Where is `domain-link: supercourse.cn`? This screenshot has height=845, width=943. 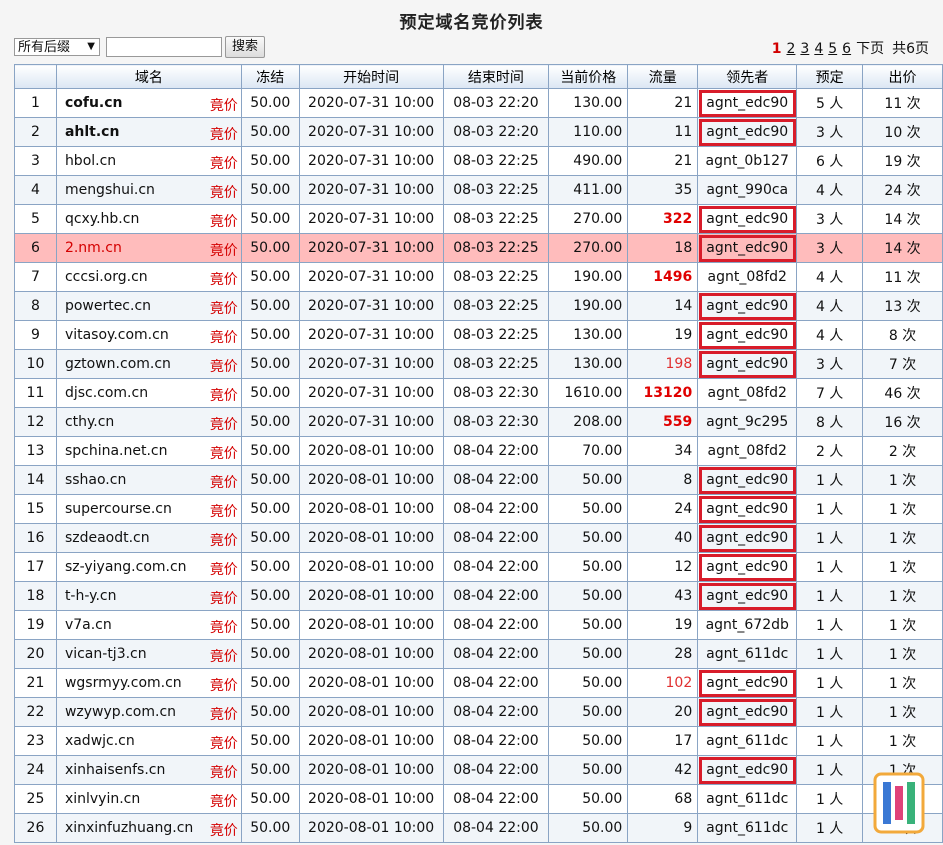
domain-link: supercourse.cn is located at coordinates (118, 509).